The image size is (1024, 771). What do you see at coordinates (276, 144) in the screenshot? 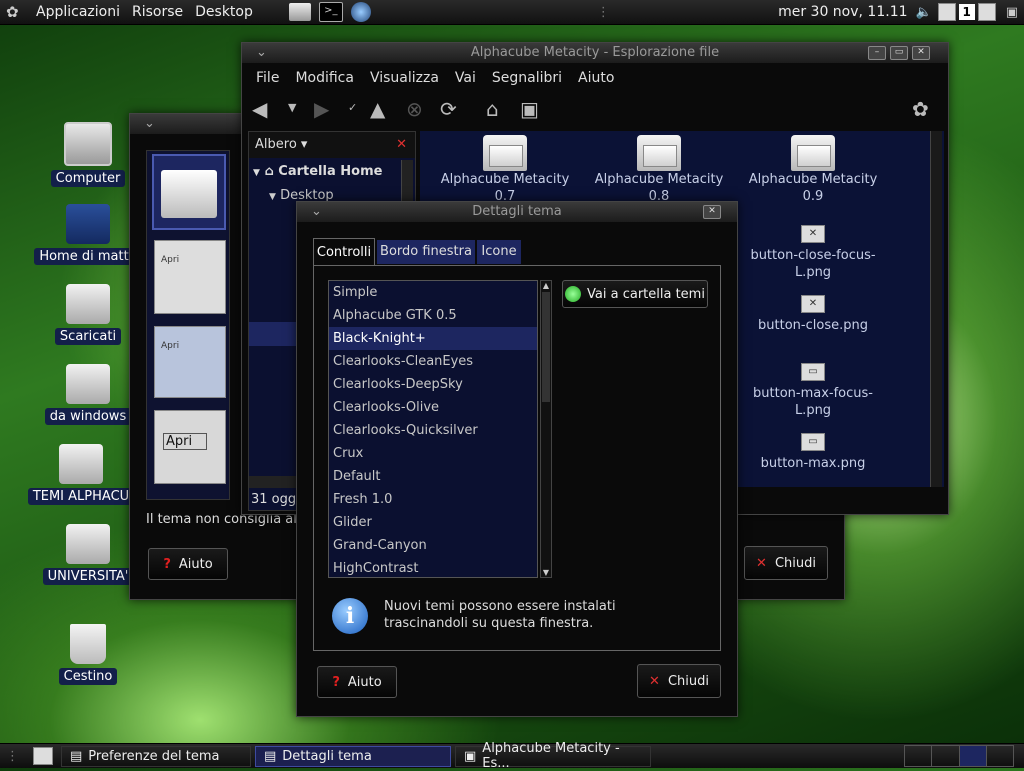
I see `sidebar-mode-label: Albero` at bounding box center [276, 144].